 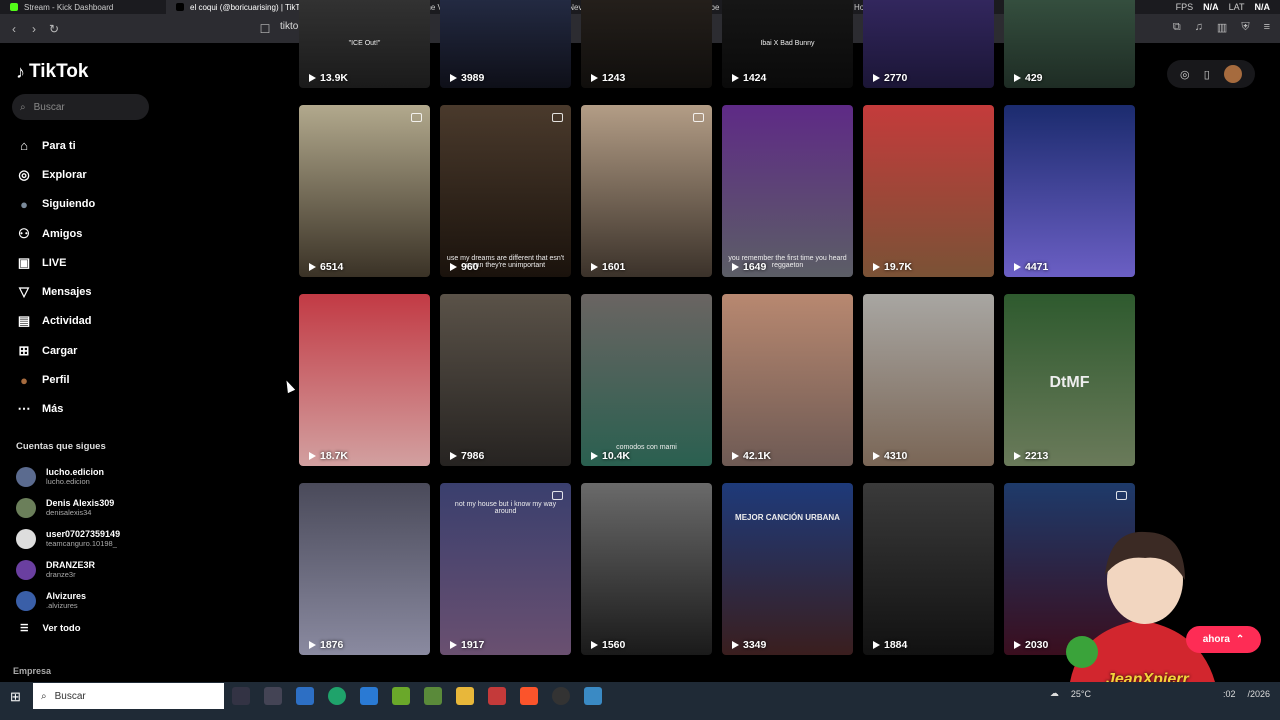 I want to click on back-icon: ‹, so click(x=14, y=29).